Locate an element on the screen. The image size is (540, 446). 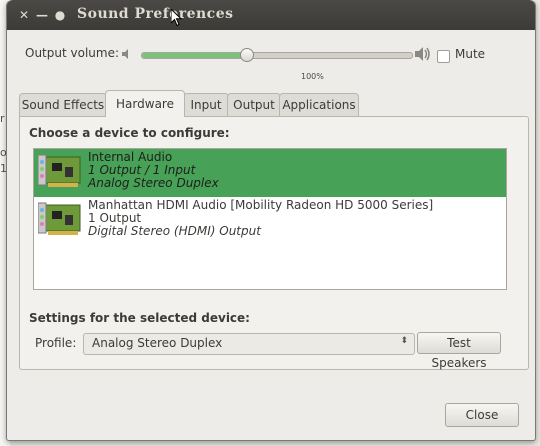
speaker-low-icon is located at coordinates (125, 54).